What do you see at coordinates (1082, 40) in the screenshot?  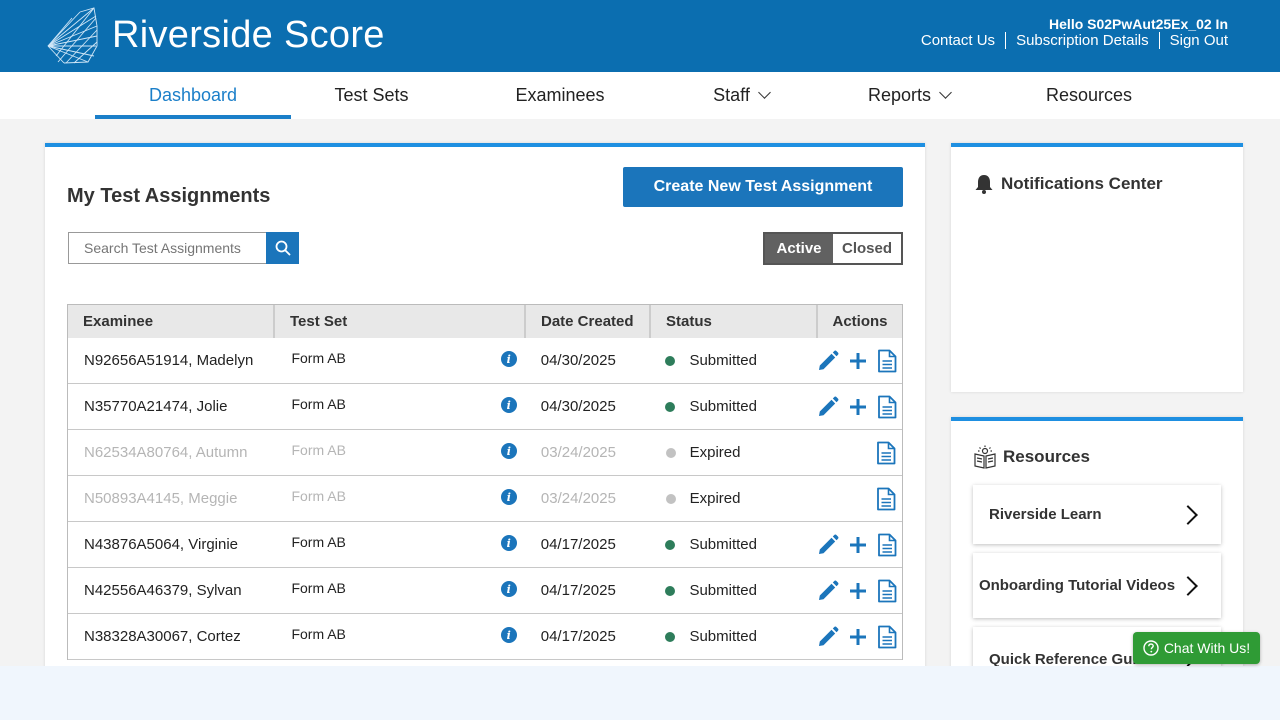 I see `subscription-details-link: Subscription Details` at bounding box center [1082, 40].